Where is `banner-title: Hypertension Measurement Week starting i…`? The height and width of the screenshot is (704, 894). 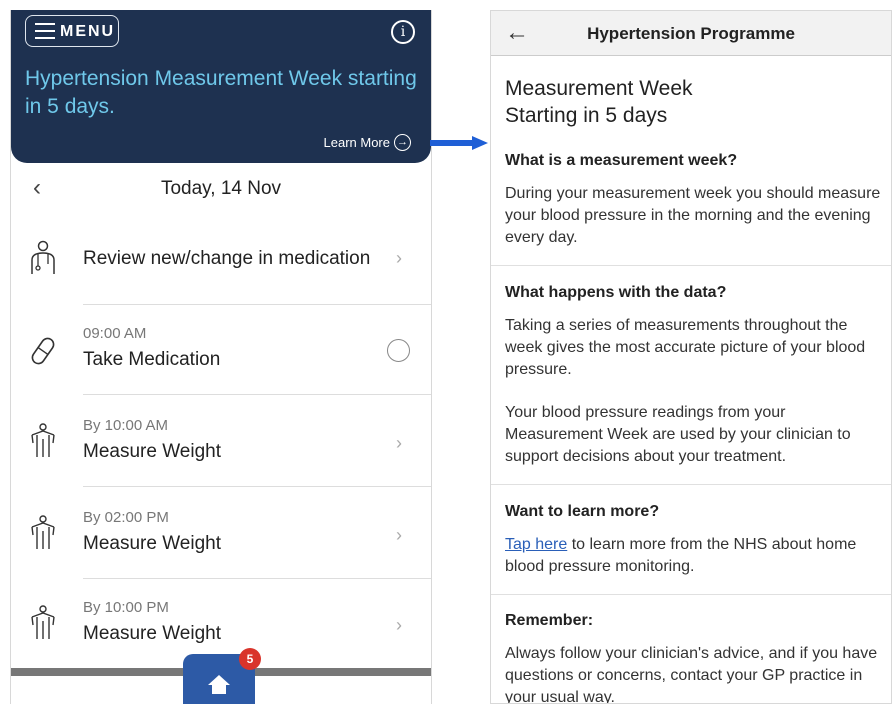
banner-title: Hypertension Measurement Week starting i… is located at coordinates (221, 92).